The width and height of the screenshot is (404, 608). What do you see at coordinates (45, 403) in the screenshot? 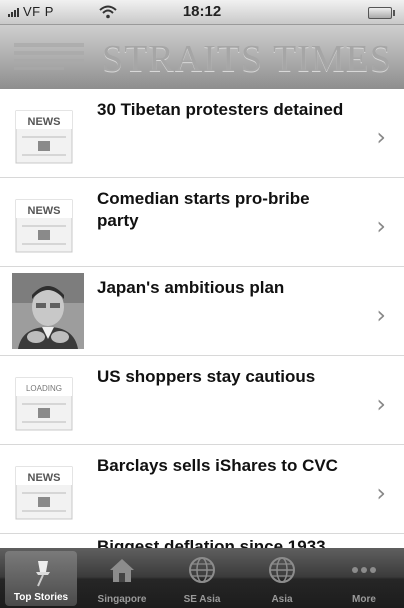
I see `loading-thumbnail-icon: LOADING` at bounding box center [45, 403].